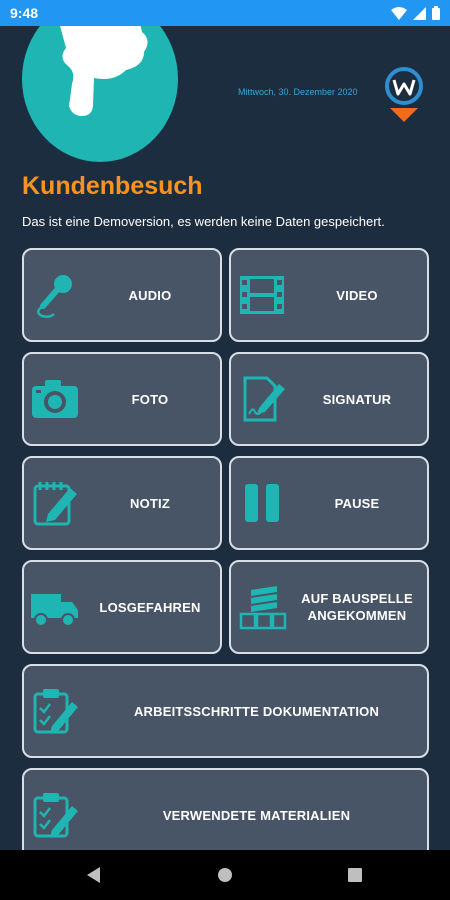  I want to click on signature-button: SIGNATUR, so click(329, 399).